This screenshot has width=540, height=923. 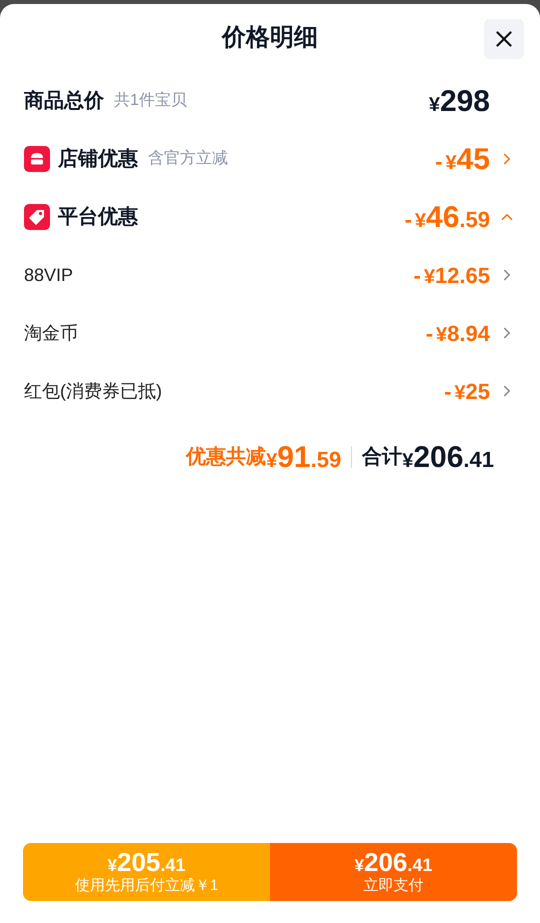 What do you see at coordinates (98, 217) in the screenshot?
I see `row-label: 平台优惠` at bounding box center [98, 217].